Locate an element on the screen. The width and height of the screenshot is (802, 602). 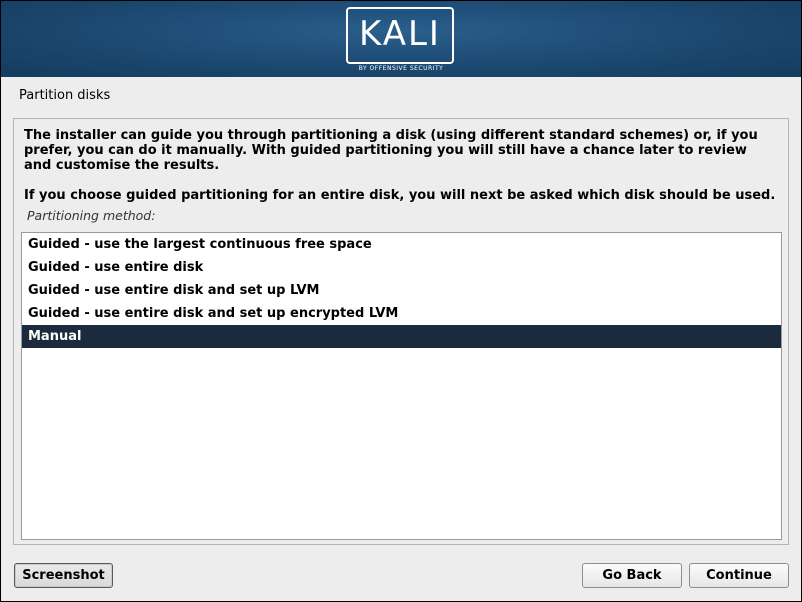
kali-logo: KALI is located at coordinates (400, 35).